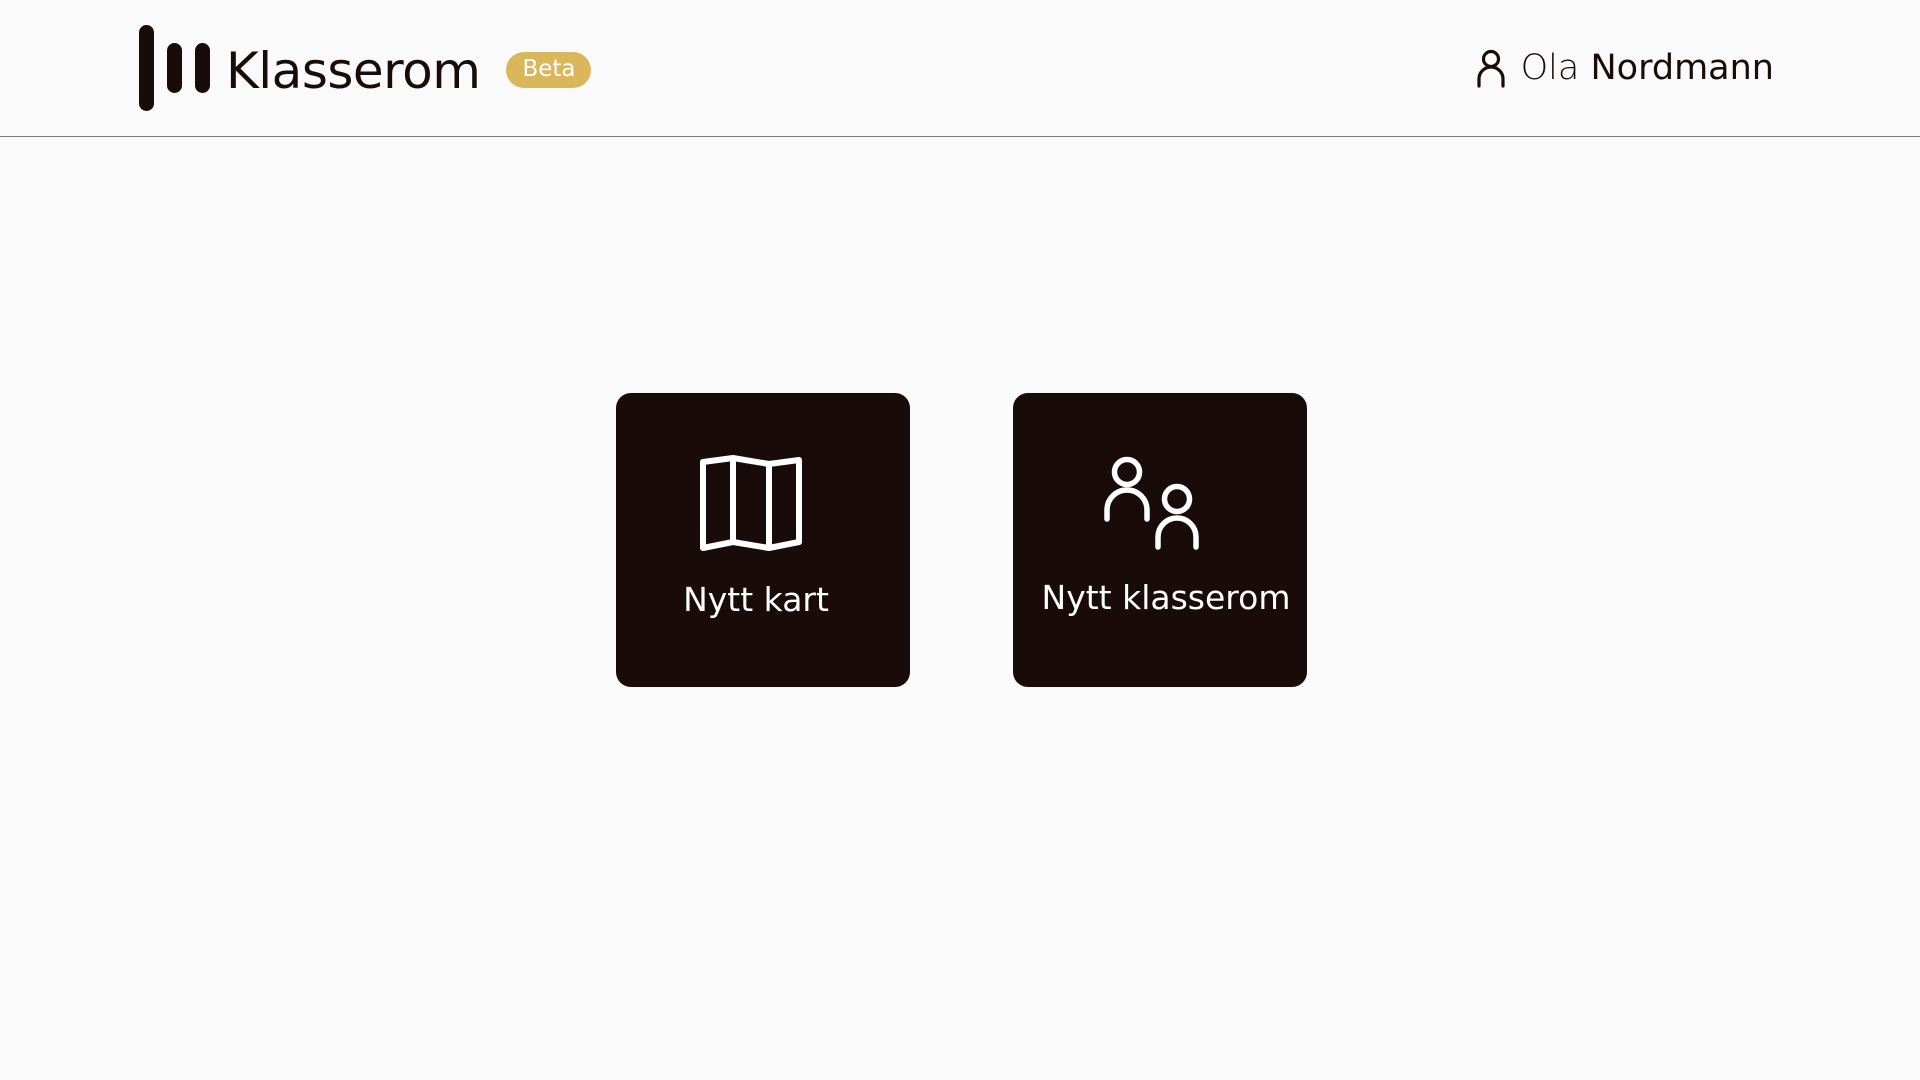  I want to click on logo-mark-icon, so click(174, 68).